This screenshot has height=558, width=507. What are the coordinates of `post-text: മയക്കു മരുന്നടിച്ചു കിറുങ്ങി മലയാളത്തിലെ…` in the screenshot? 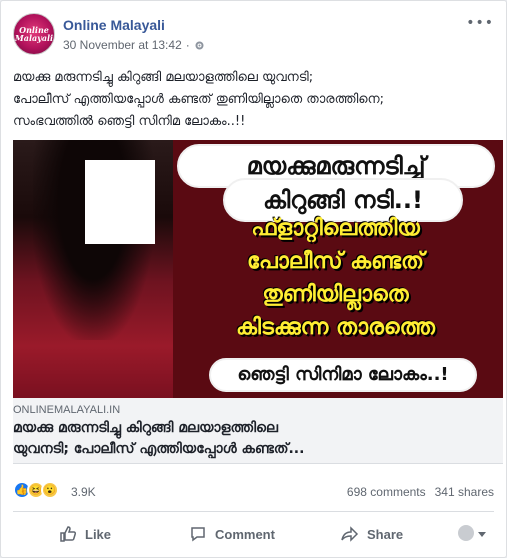 It's located at (253, 100).